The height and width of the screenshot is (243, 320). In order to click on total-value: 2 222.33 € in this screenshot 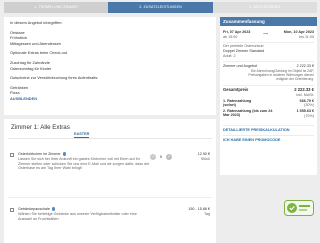, I will do `click(304, 89)`.